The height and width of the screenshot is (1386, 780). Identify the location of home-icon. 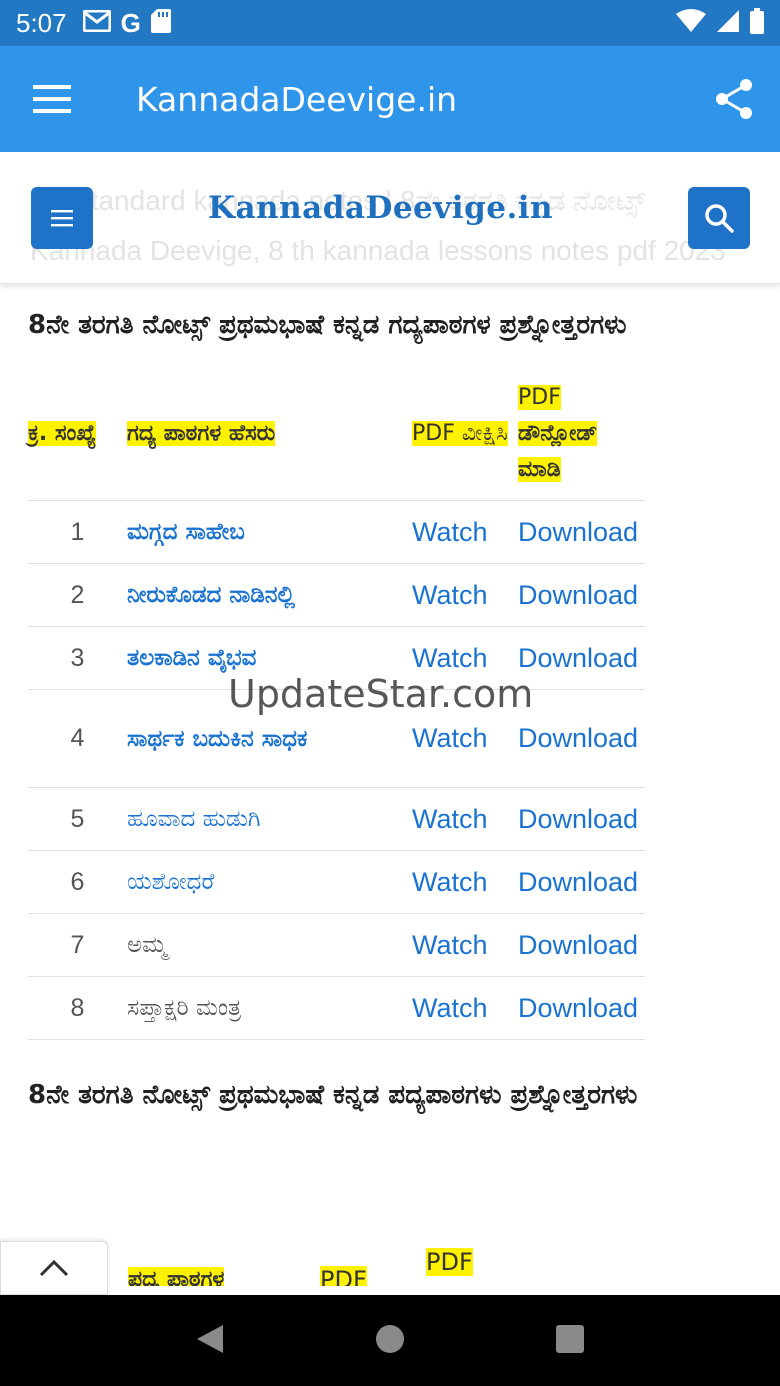
(390, 1341).